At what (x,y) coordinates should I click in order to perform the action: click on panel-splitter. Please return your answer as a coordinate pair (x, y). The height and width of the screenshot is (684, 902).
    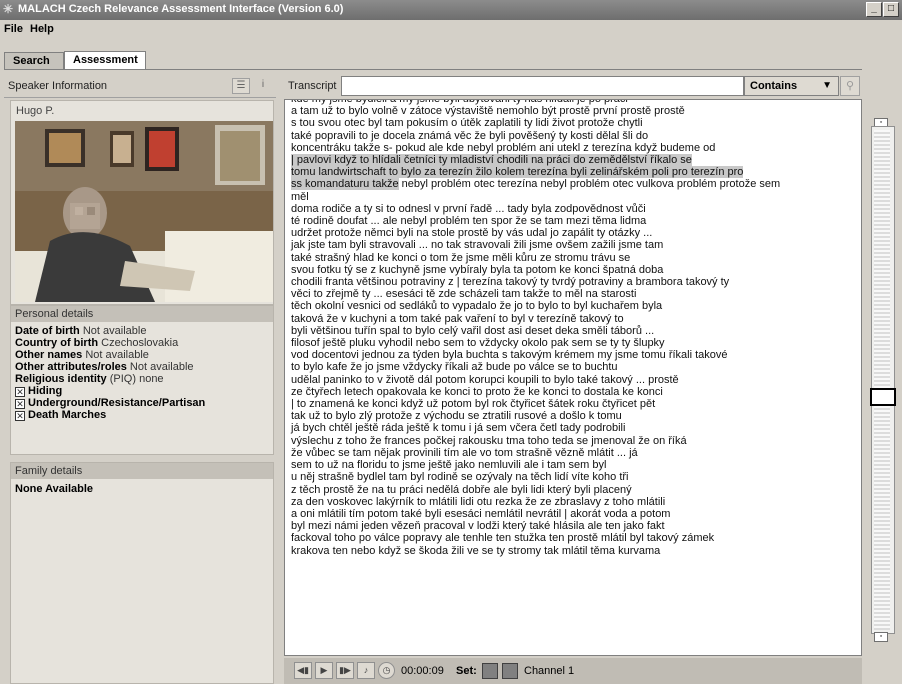
    Looking at the image, I should click on (280, 379).